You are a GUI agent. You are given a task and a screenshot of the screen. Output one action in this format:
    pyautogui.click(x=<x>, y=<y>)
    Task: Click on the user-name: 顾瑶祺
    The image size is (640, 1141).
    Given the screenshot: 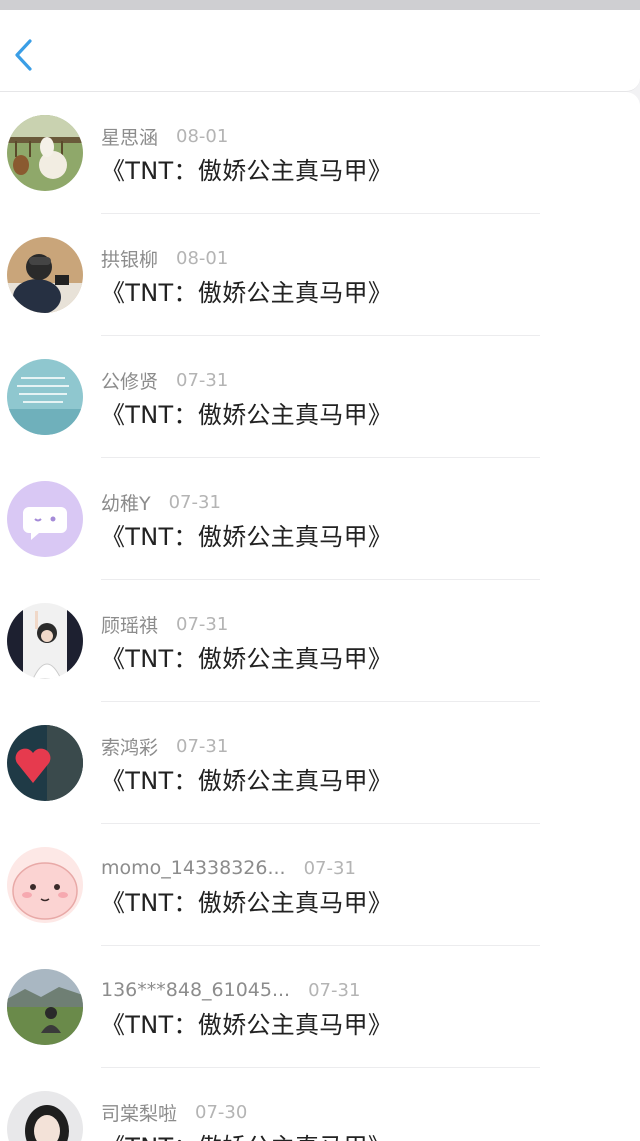 What is the action you would take?
    pyautogui.click(x=129, y=624)
    